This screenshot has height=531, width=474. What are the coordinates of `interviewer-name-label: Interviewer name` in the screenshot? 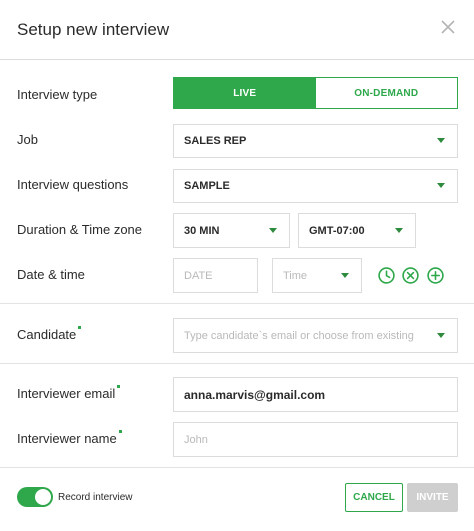 It's located at (69, 438).